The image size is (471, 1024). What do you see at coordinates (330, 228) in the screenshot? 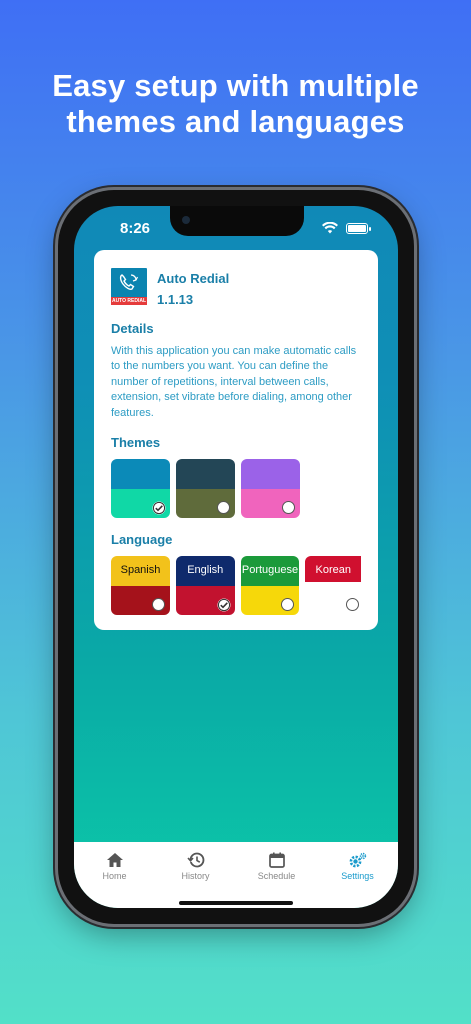
I see `wifi-icon` at bounding box center [330, 228].